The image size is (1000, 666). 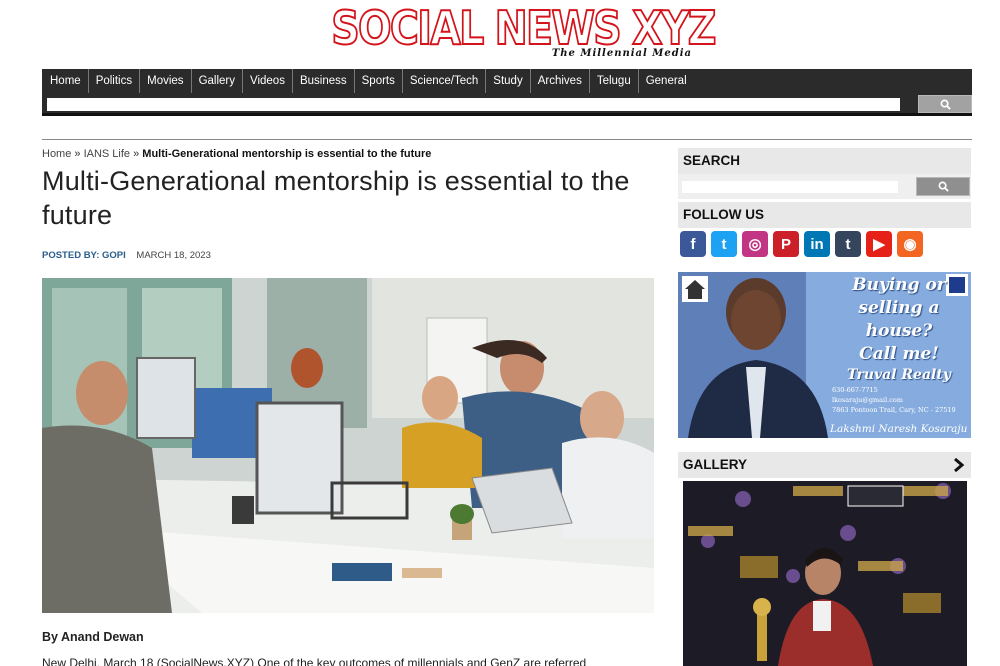 What do you see at coordinates (56, 154) in the screenshot?
I see `breadcrumb-home: Home` at bounding box center [56, 154].